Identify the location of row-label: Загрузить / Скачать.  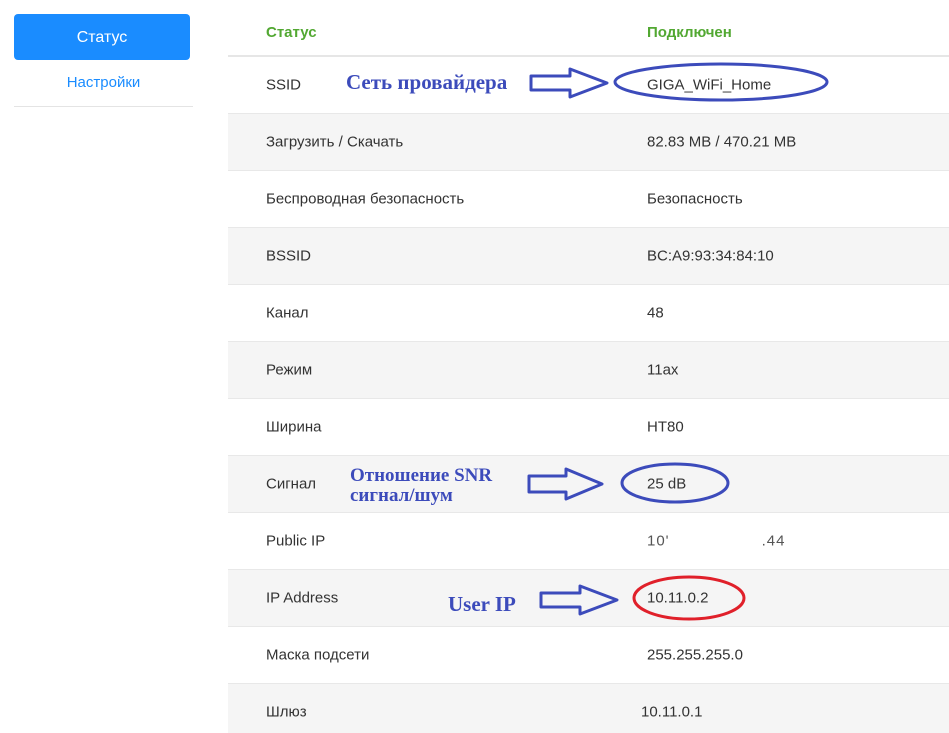
(335, 142).